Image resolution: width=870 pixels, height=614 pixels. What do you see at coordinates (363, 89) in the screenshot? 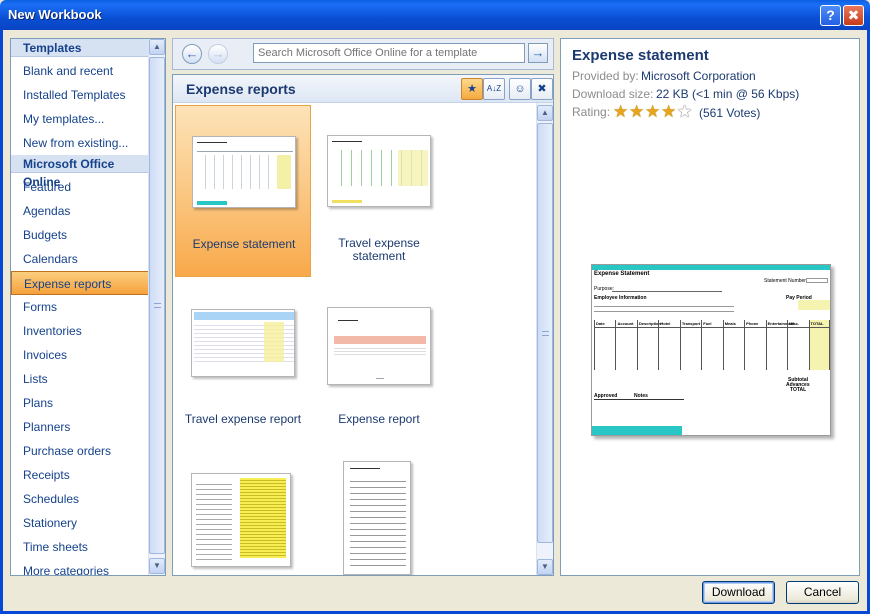
I see `gallery-header: Expense reports ★ A↓Z ☺ ✖` at bounding box center [363, 89].